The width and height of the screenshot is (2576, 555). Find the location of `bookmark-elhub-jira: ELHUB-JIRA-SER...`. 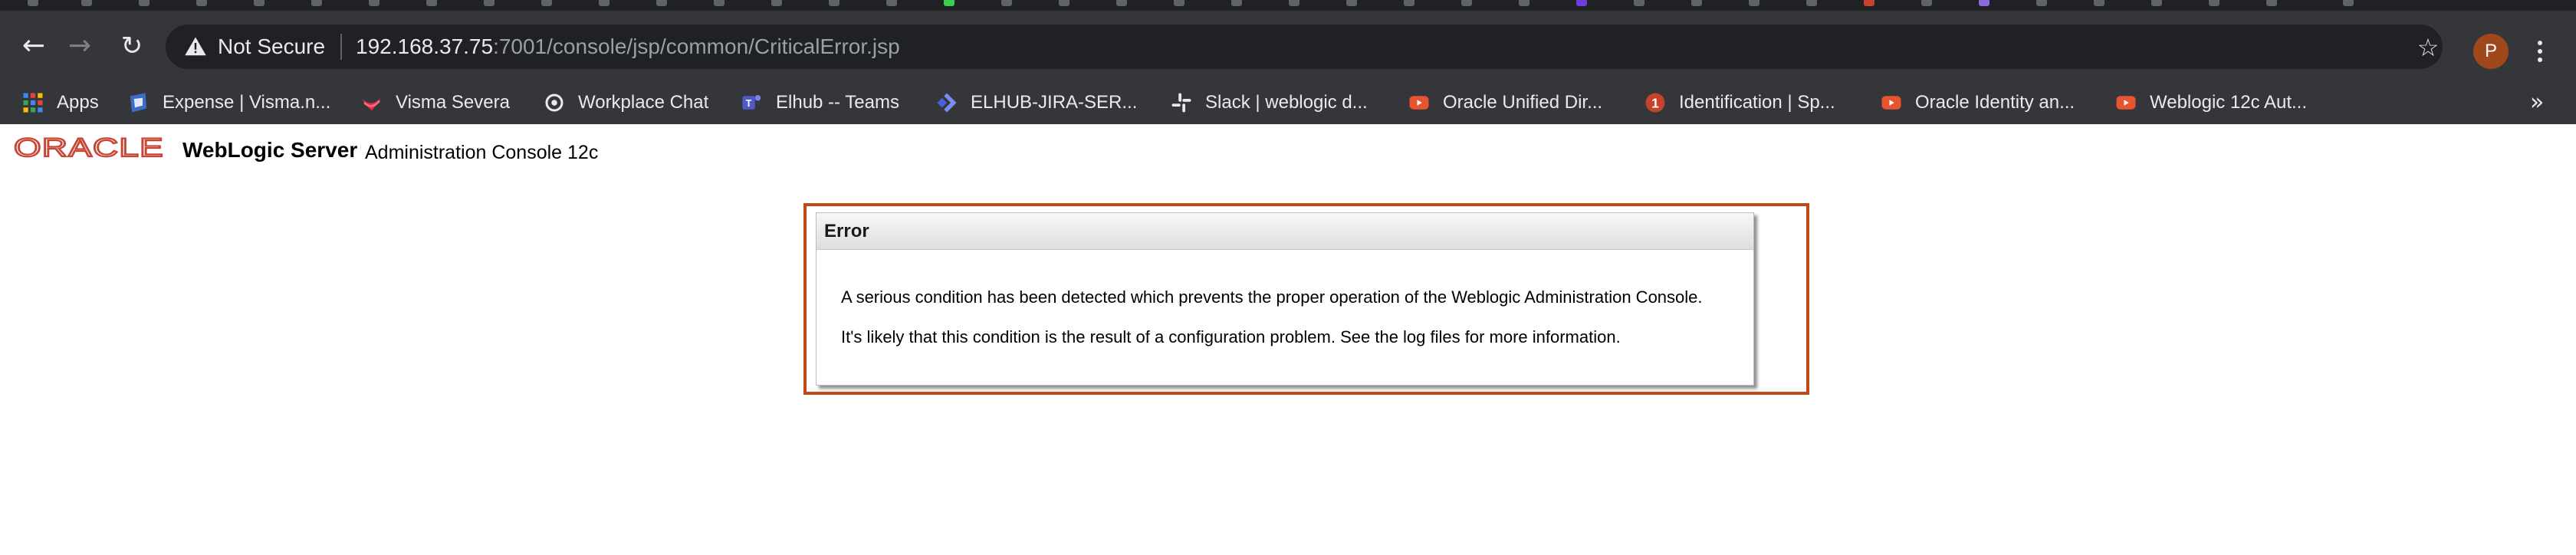

bookmark-elhub-jira: ELHUB-JIRA-SER... is located at coordinates (1036, 102).